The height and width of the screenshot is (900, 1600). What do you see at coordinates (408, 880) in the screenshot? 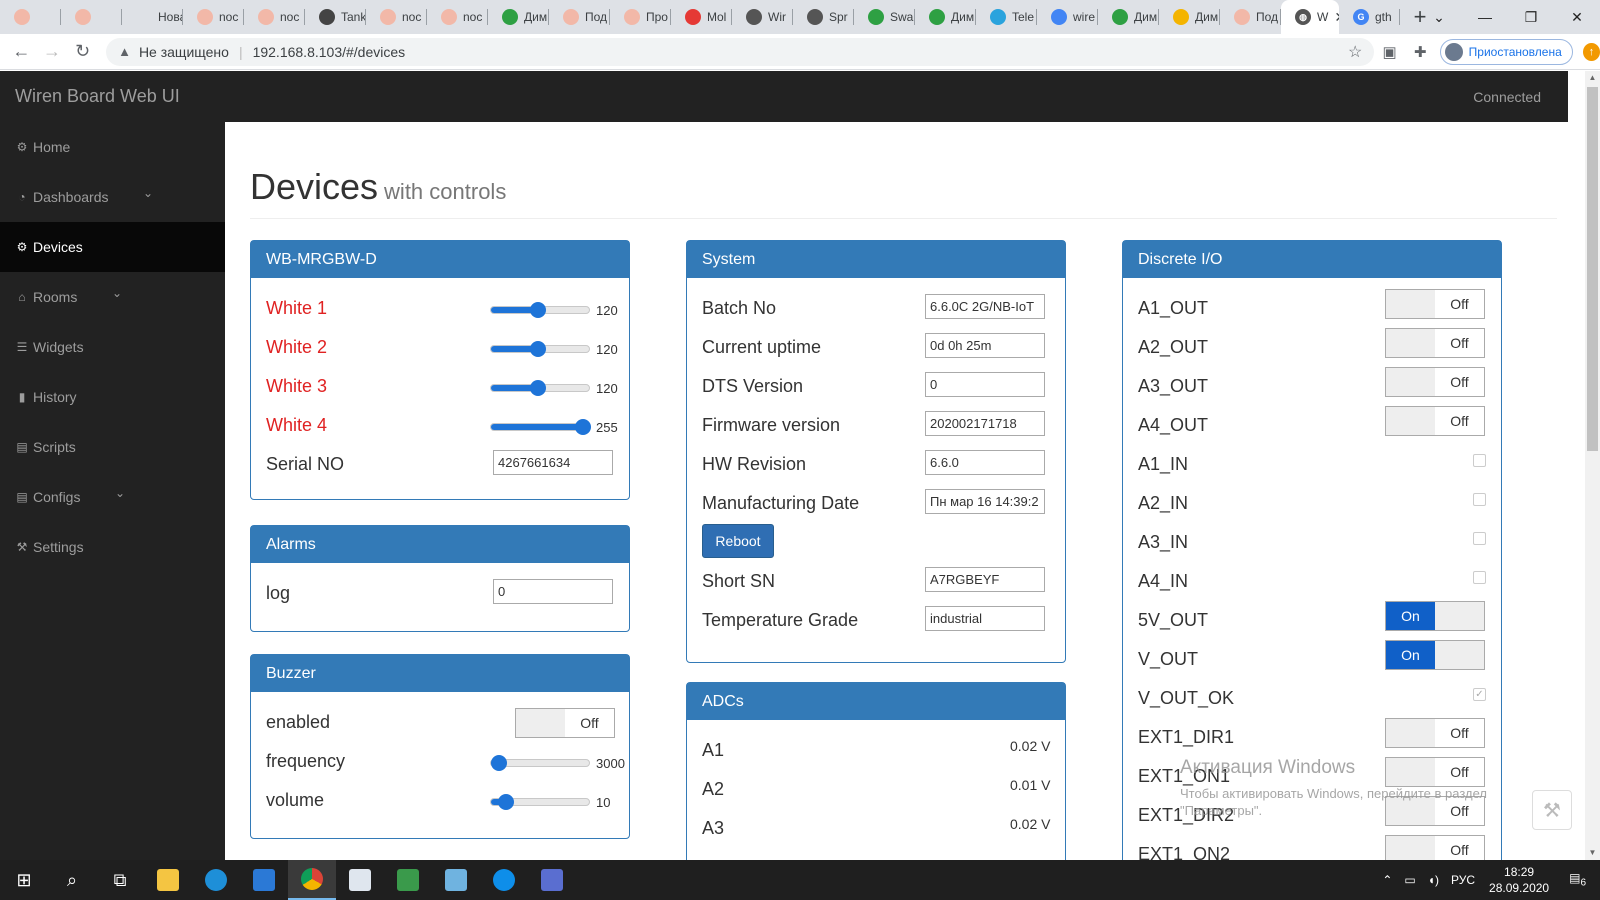
I see `network-app-icon` at bounding box center [408, 880].